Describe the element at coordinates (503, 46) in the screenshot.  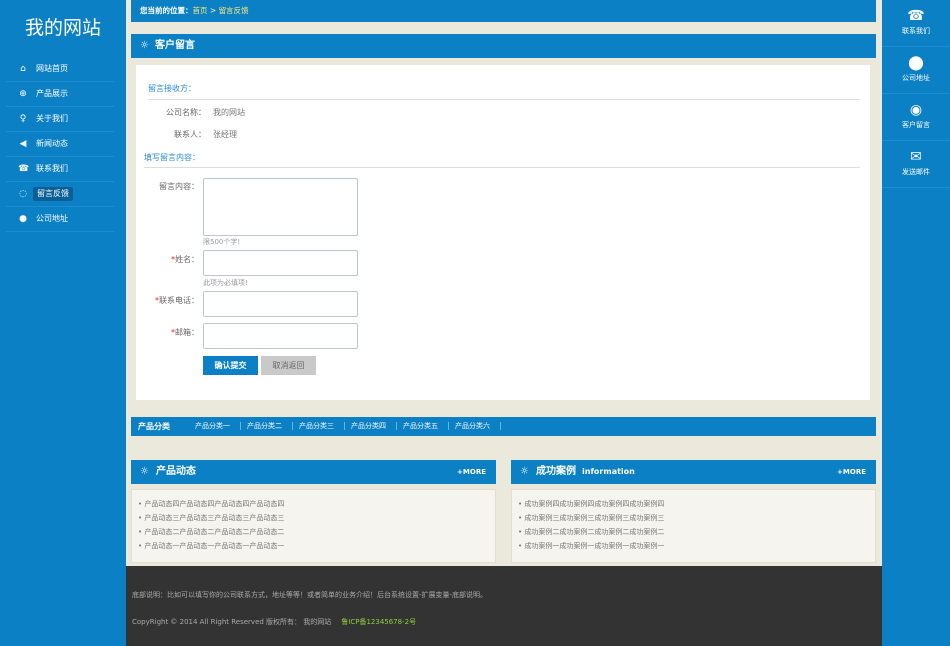
I see `section-header: ☼ 客户留言` at that location.